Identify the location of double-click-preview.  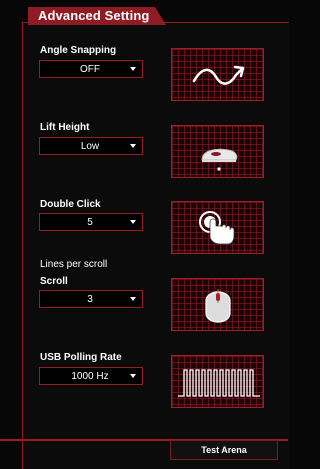
(217, 227).